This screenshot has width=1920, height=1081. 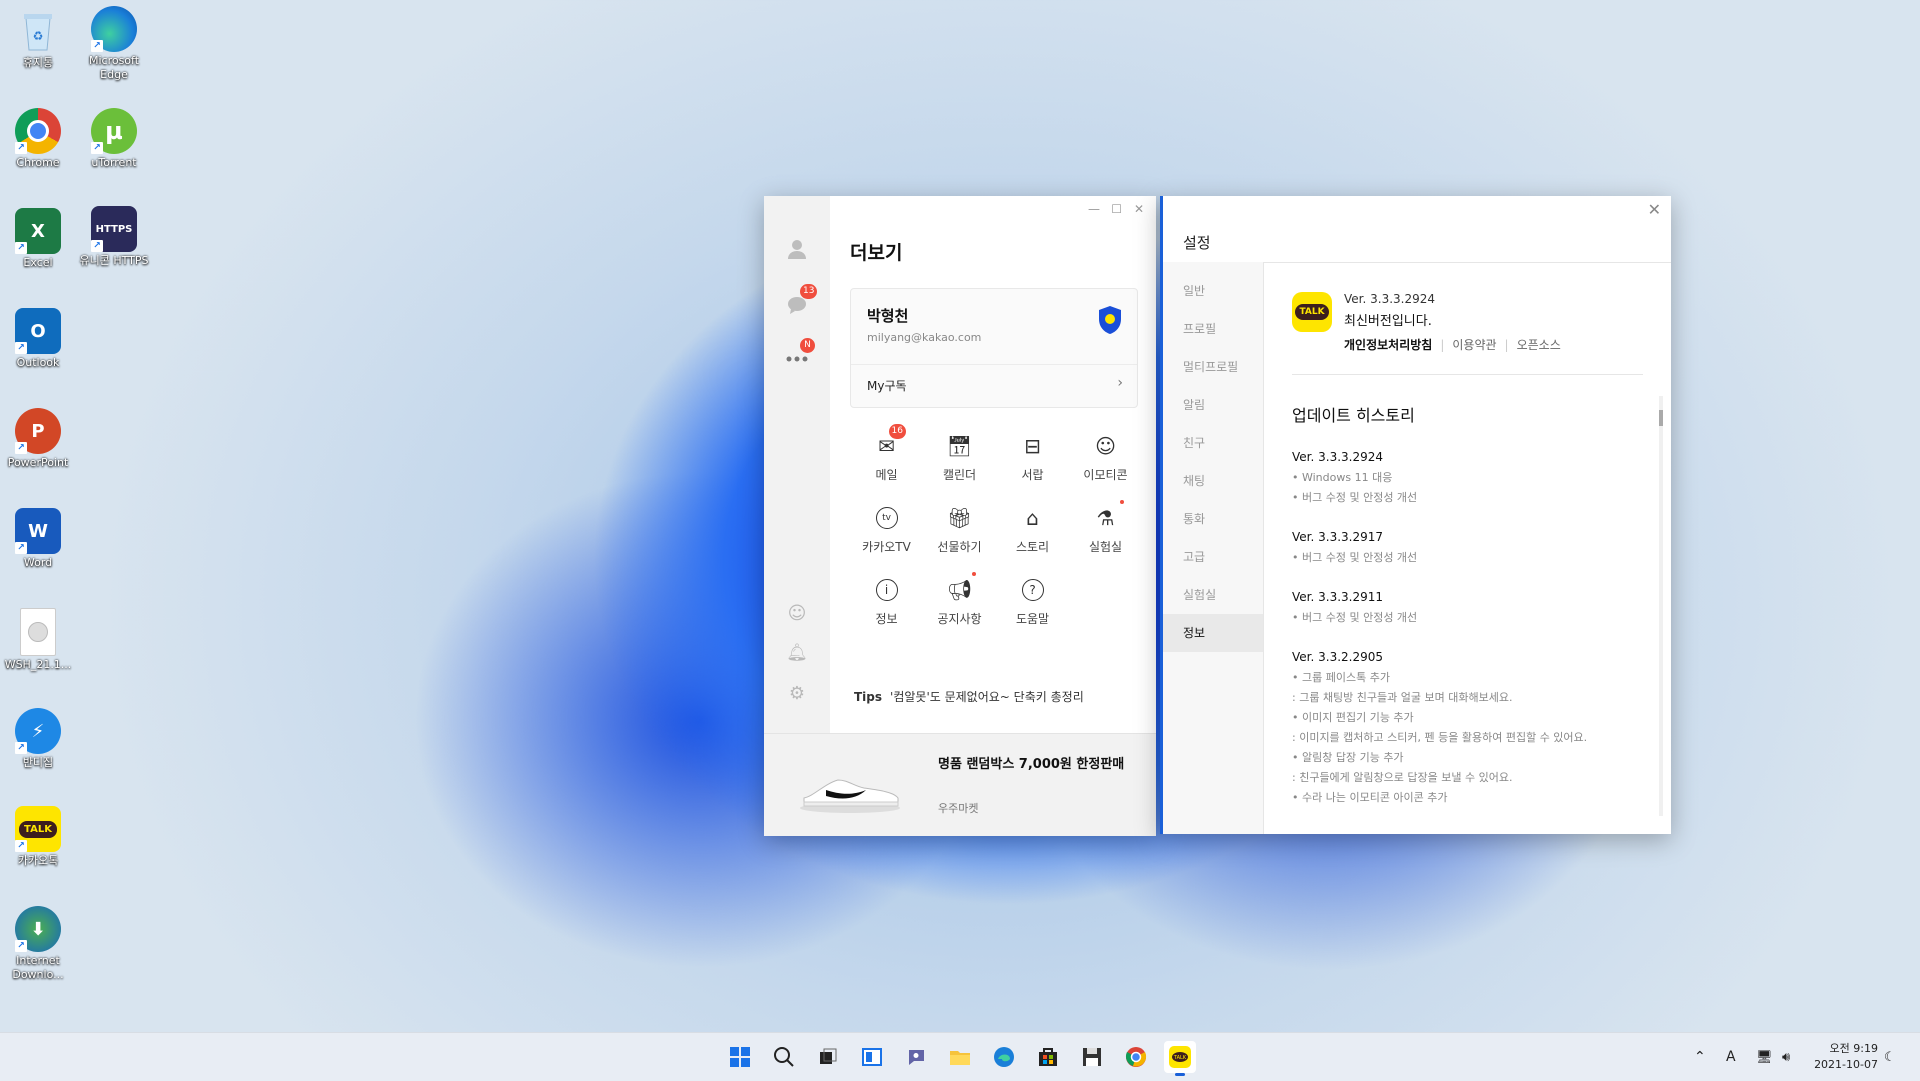 I want to click on desktop-icon-chrome: ↗ Chrome, so click(x=38, y=139).